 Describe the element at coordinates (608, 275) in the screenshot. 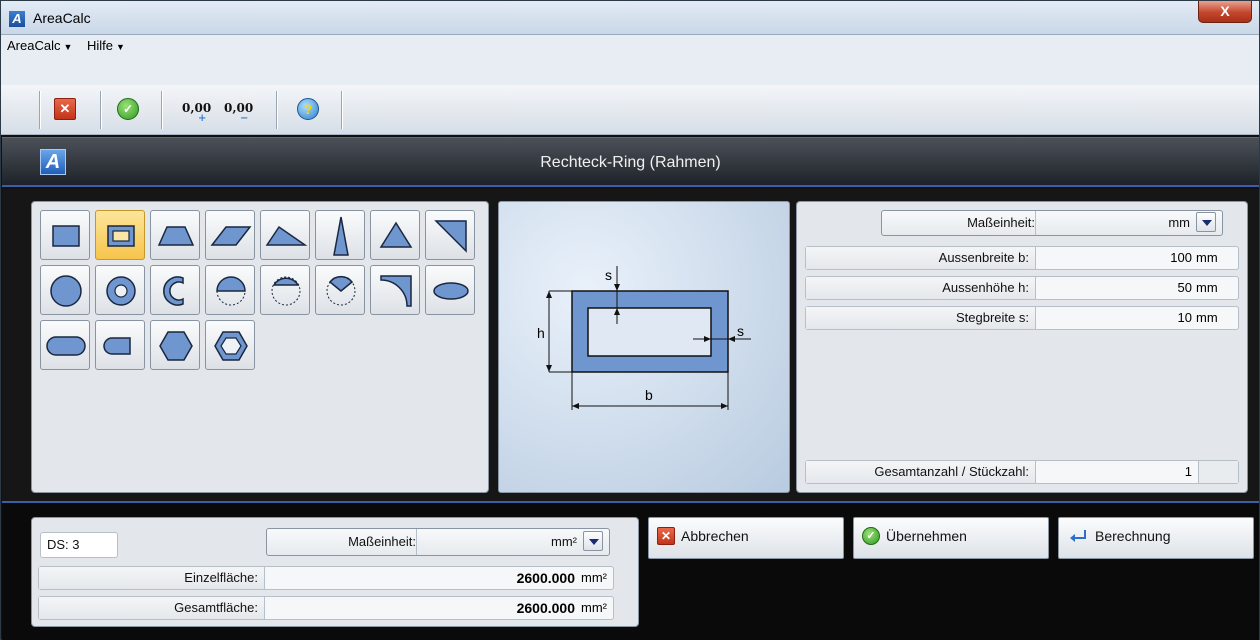

I see `diagram-label-s-top: s` at that location.